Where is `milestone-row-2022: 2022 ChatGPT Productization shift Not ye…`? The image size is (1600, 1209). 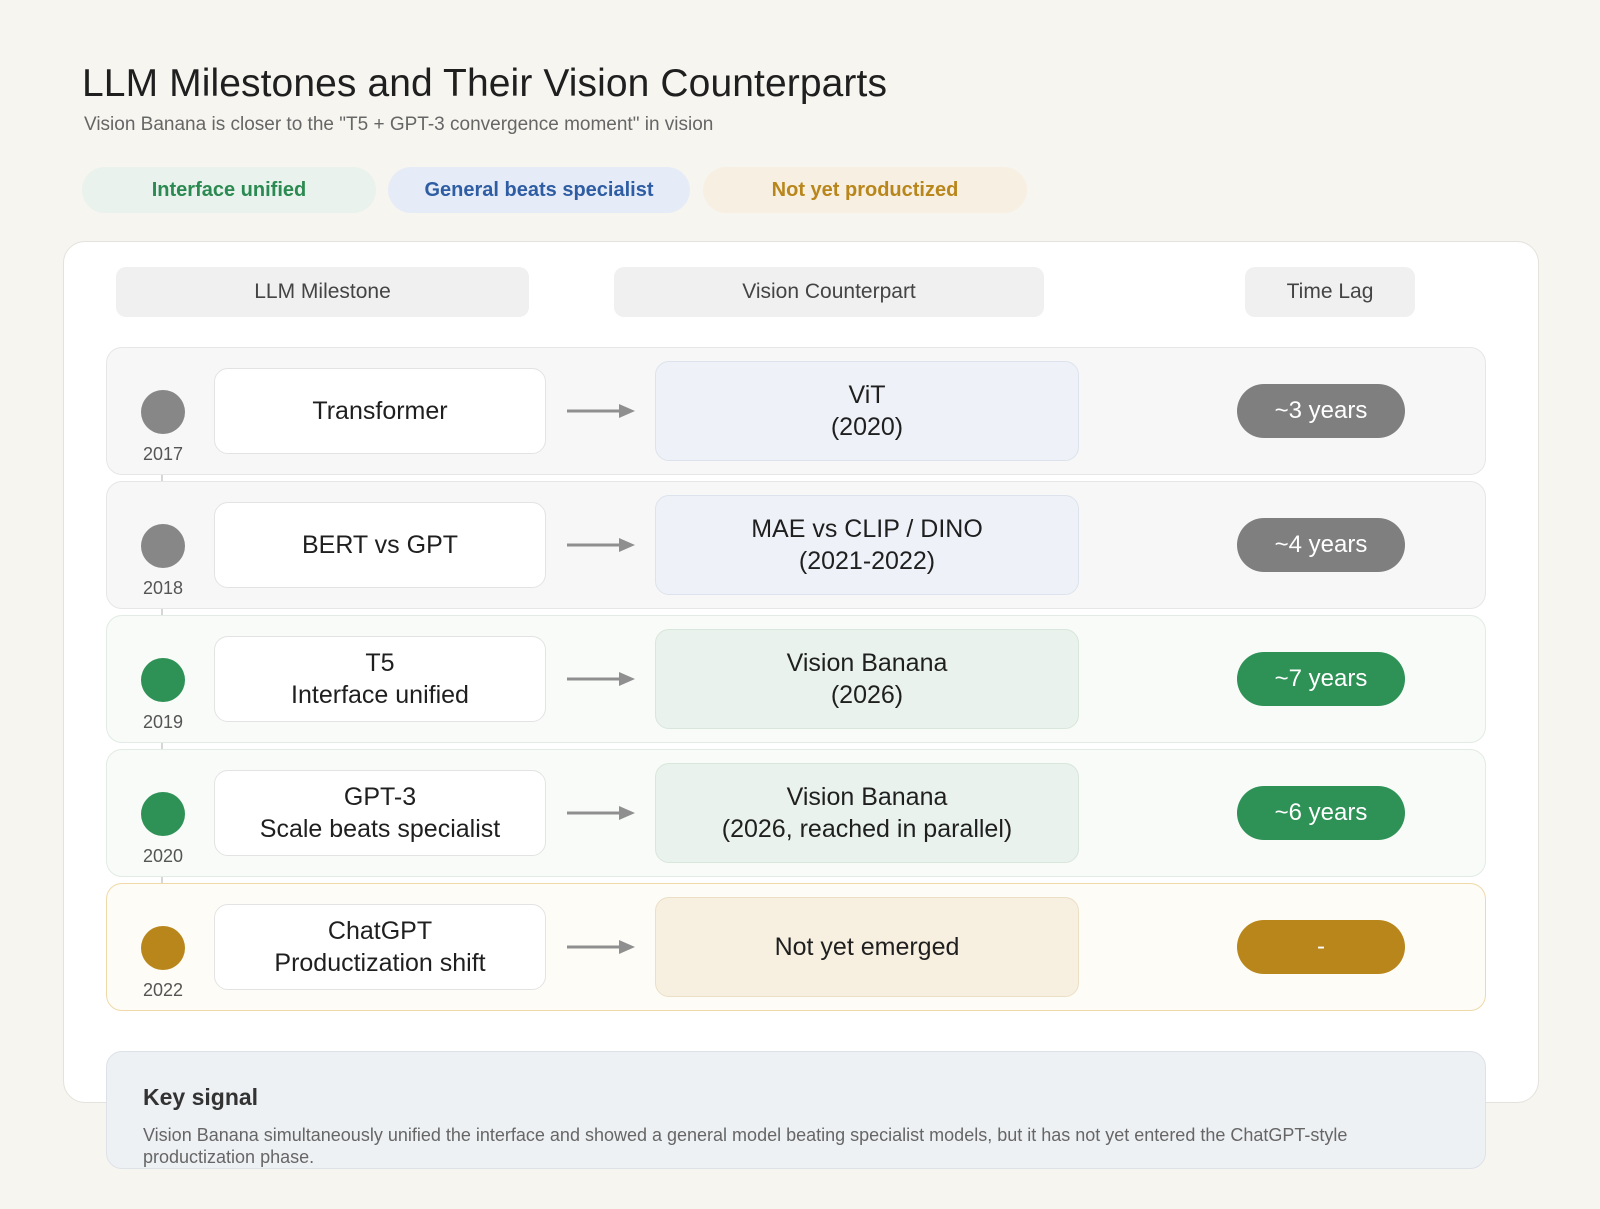 milestone-row-2022: 2022 ChatGPT Productization shift Not ye… is located at coordinates (796, 947).